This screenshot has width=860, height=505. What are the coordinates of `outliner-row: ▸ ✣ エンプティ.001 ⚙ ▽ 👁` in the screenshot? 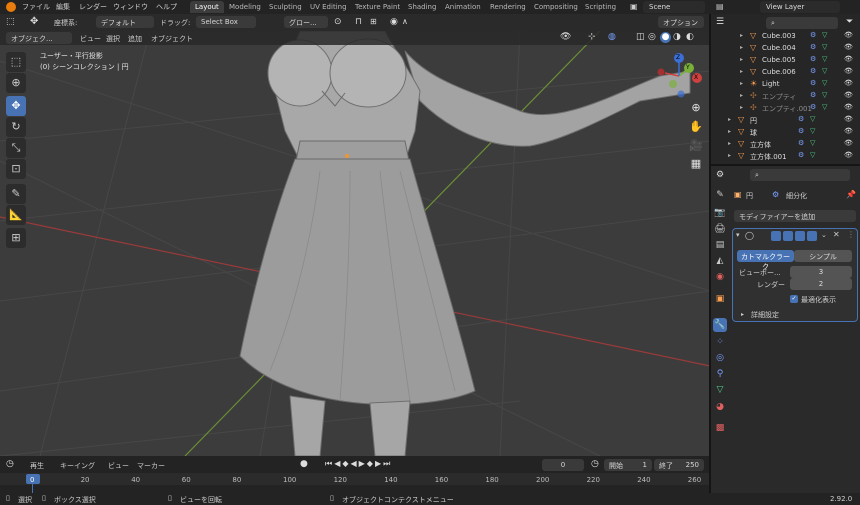 It's located at (785, 109).